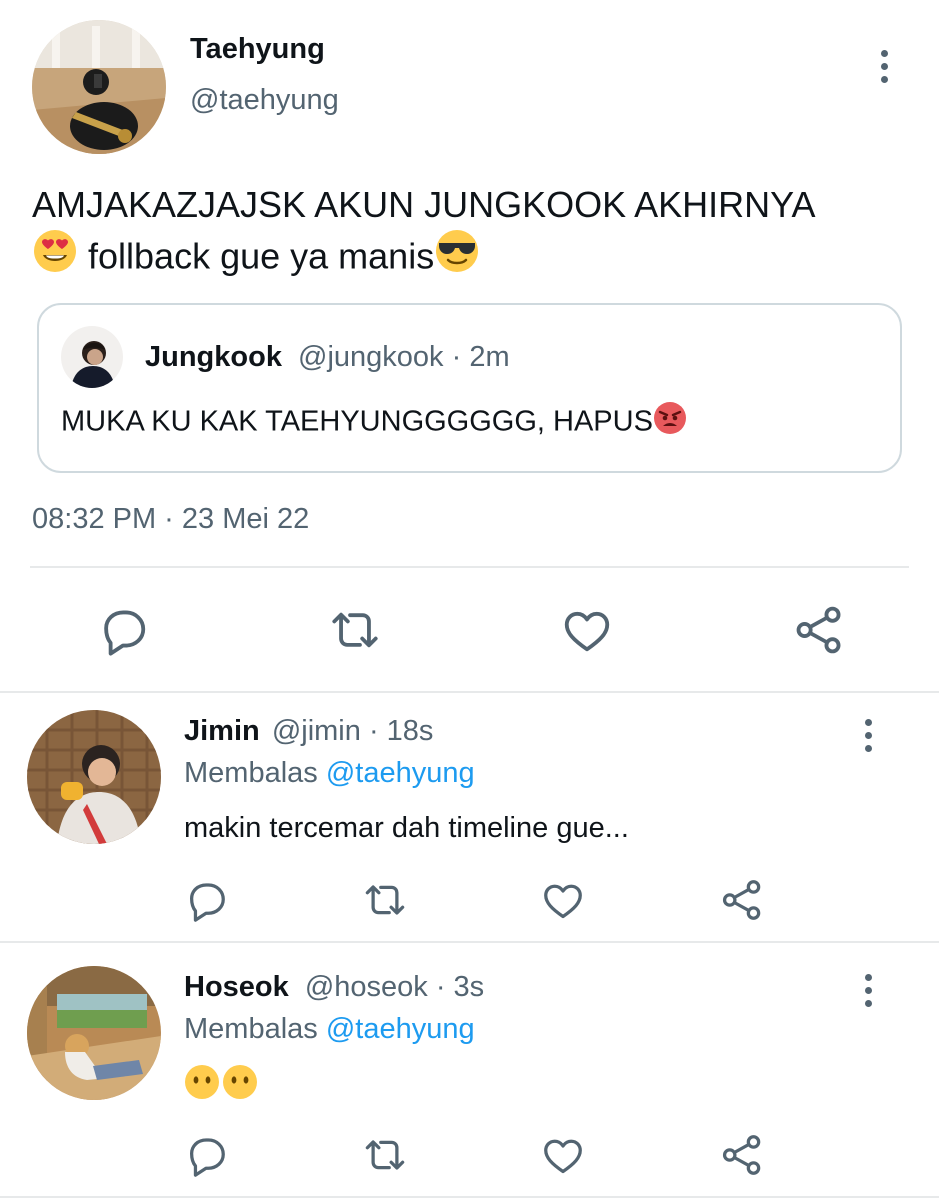  Describe the element at coordinates (371, 357) in the screenshot. I see `quoted-author-handle: @jungkook` at that location.